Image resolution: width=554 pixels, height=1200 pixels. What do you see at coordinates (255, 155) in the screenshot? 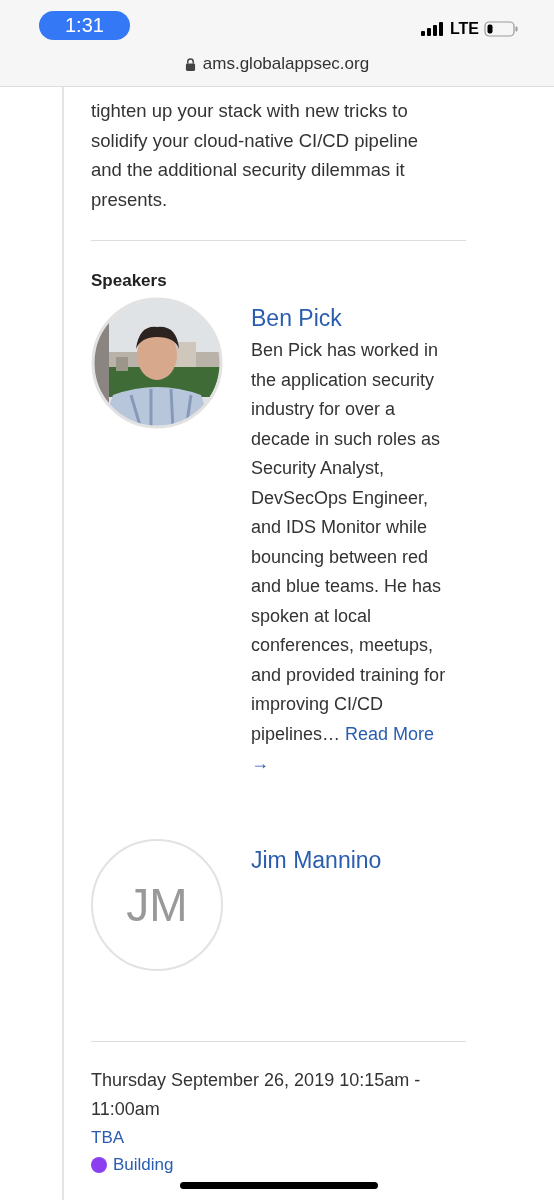
I see `description-text: tighten up your stack with new tricks to solidify your cloud-native CI/CD pipeline and the additional security dilemmas it presents.` at bounding box center [255, 155].